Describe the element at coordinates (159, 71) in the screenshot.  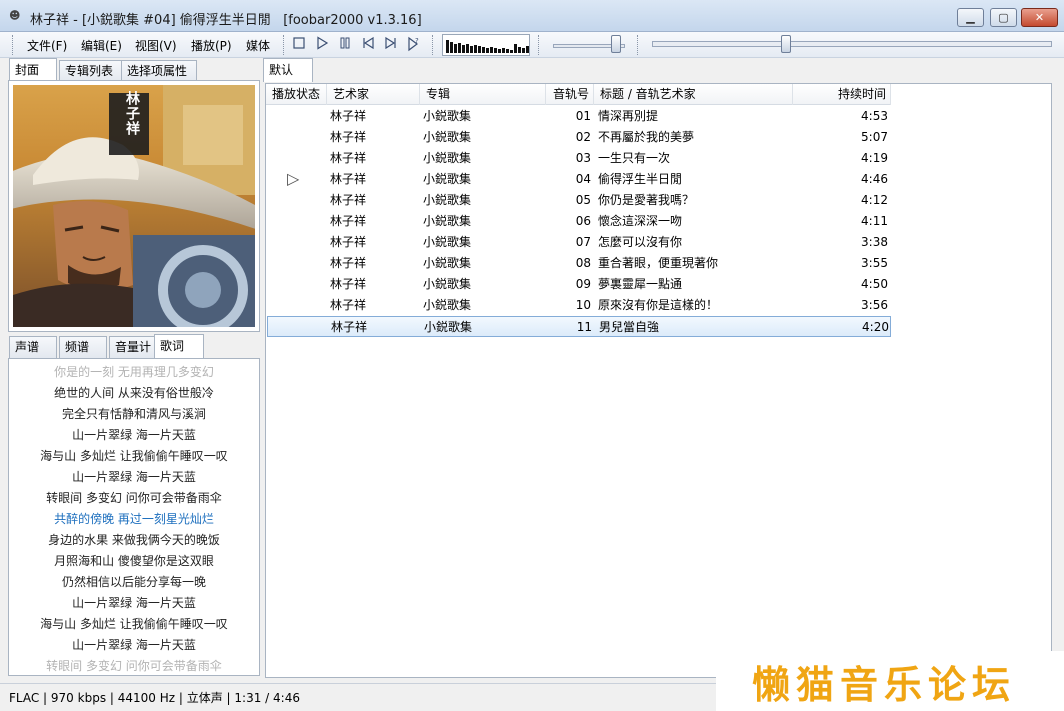
I see `tab-selection-properties: 选择项属性` at that location.